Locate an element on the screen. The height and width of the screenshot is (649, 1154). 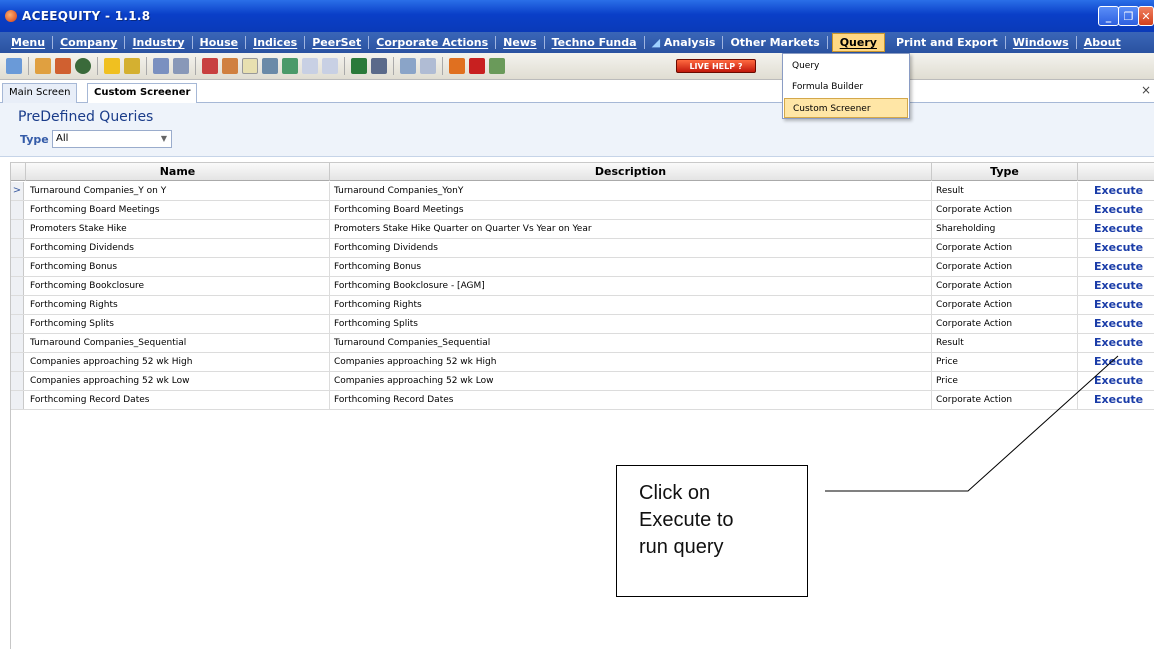
row-selector: > is located at coordinates (17, 191).